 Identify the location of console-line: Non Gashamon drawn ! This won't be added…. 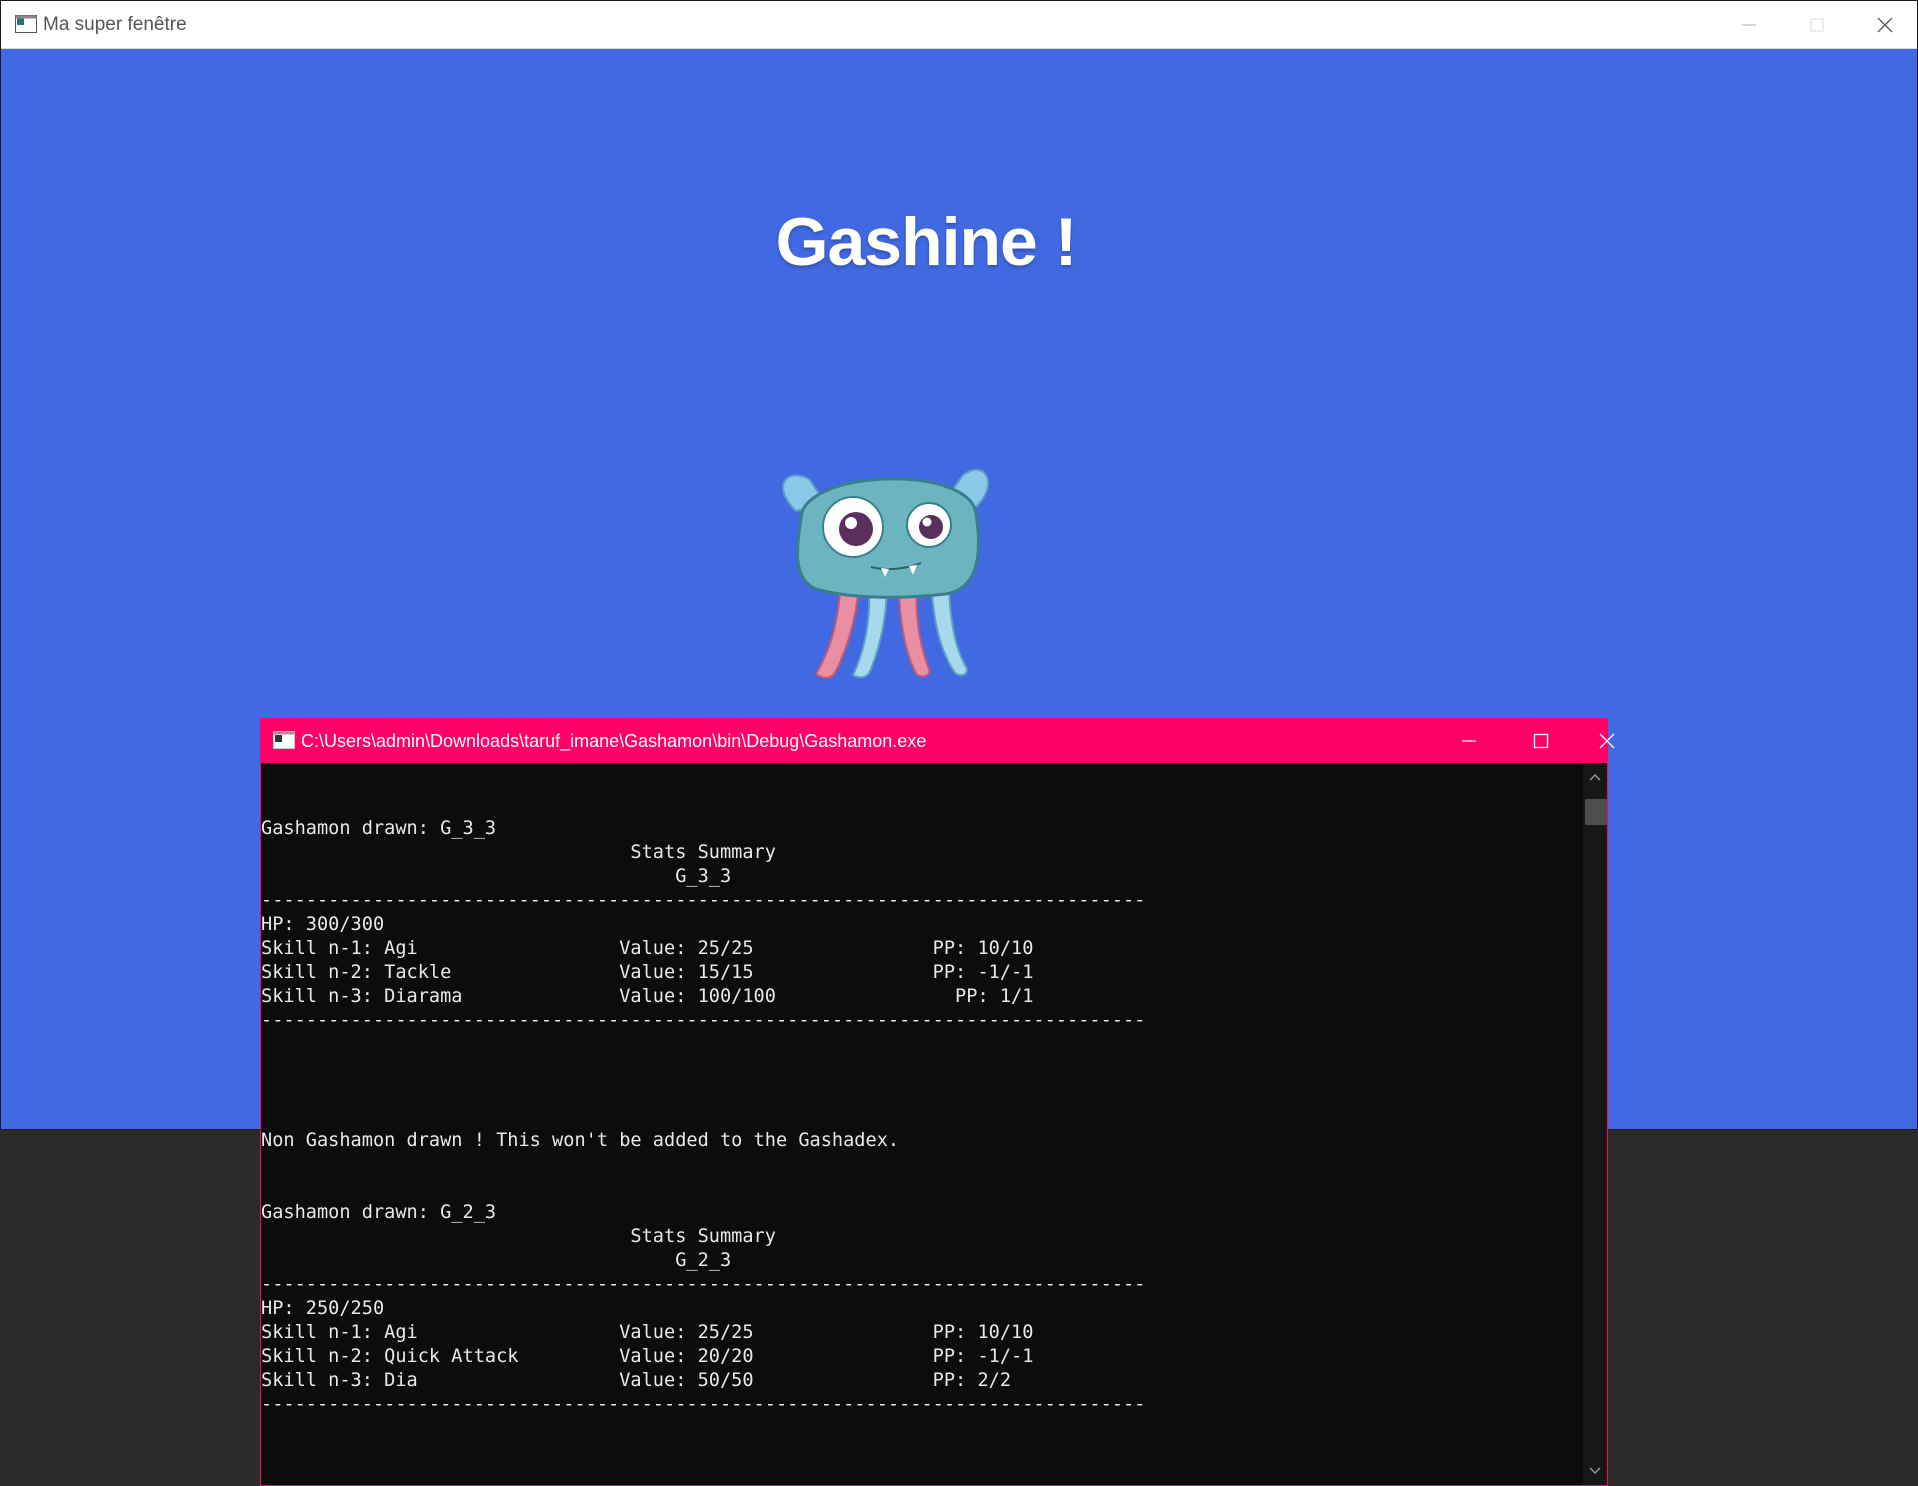
(580, 1140).